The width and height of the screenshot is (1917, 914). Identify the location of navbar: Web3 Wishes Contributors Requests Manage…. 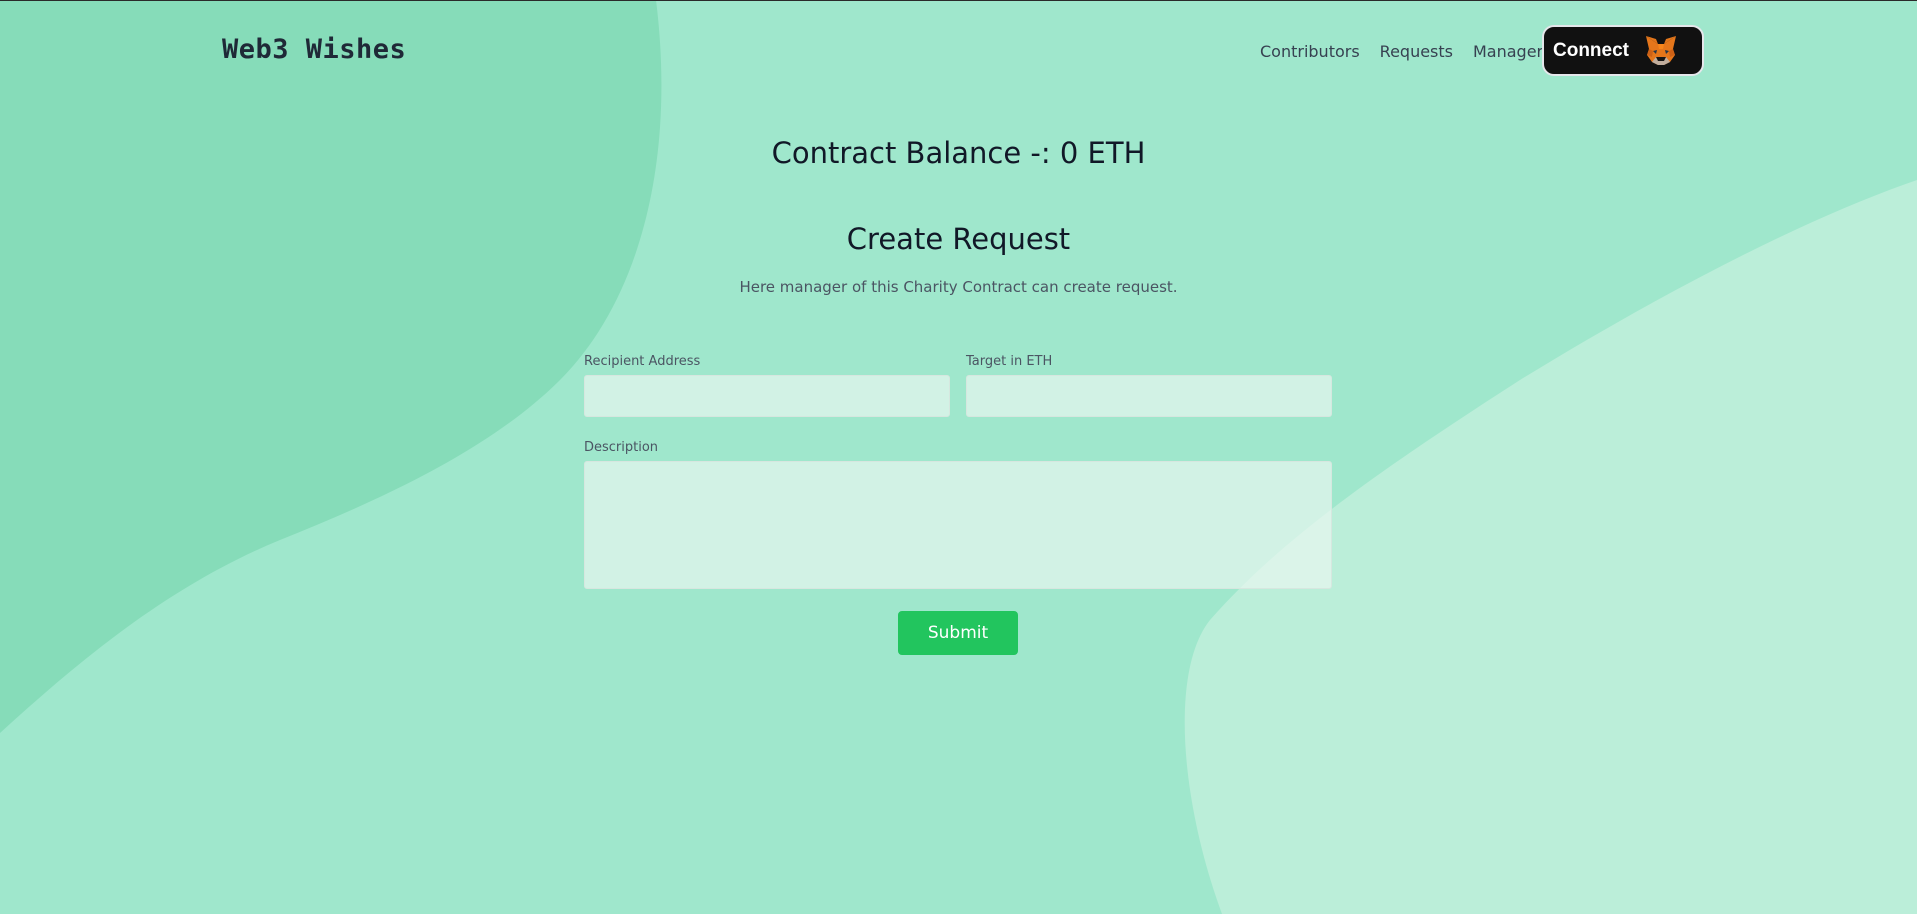
(958, 50).